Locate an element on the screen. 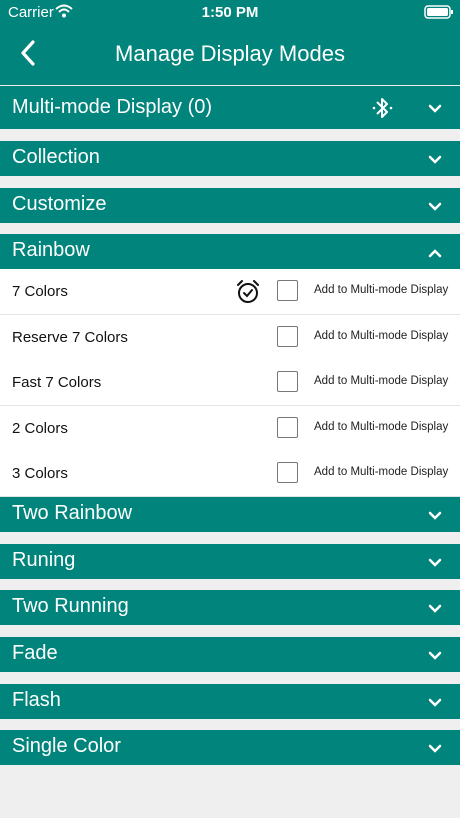 Image resolution: width=460 pixels, height=818 pixels. section-label: Two Running is located at coordinates (70, 606).